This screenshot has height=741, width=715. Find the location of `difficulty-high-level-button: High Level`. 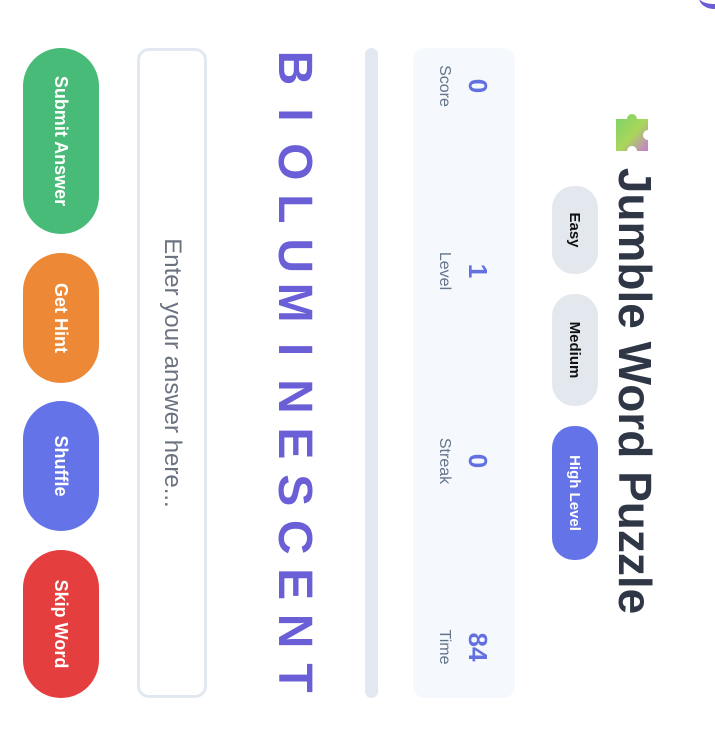

difficulty-high-level-button: High Level is located at coordinates (575, 493).